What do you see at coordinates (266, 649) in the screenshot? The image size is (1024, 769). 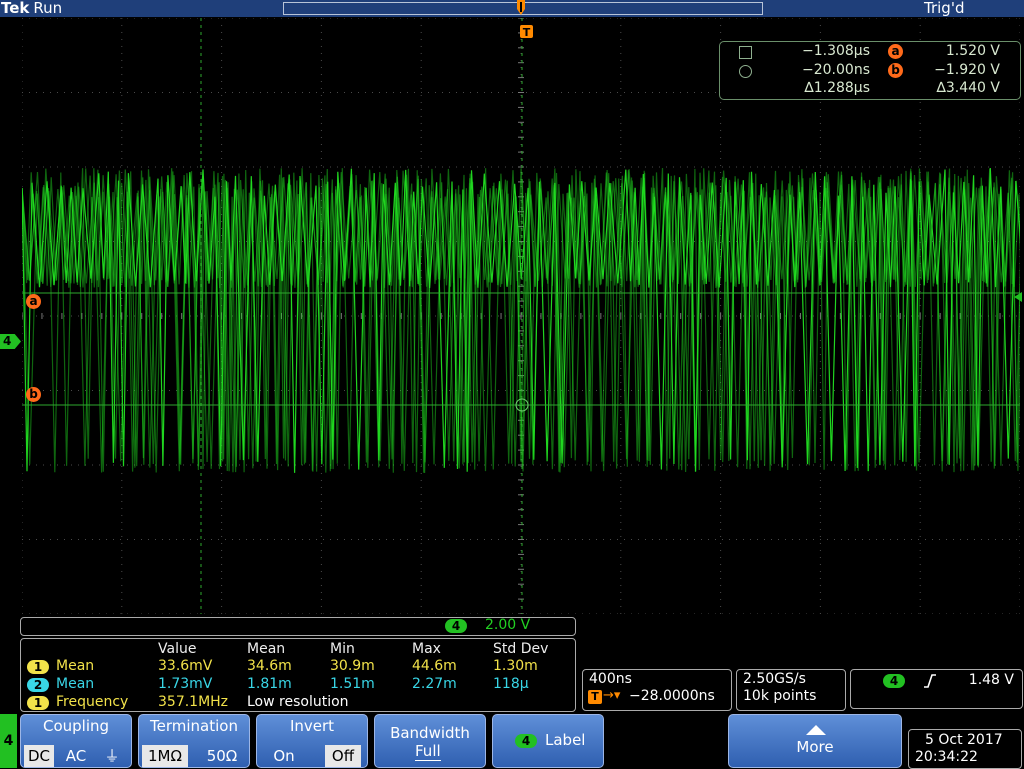 I see `col-header-mean: Mean` at bounding box center [266, 649].